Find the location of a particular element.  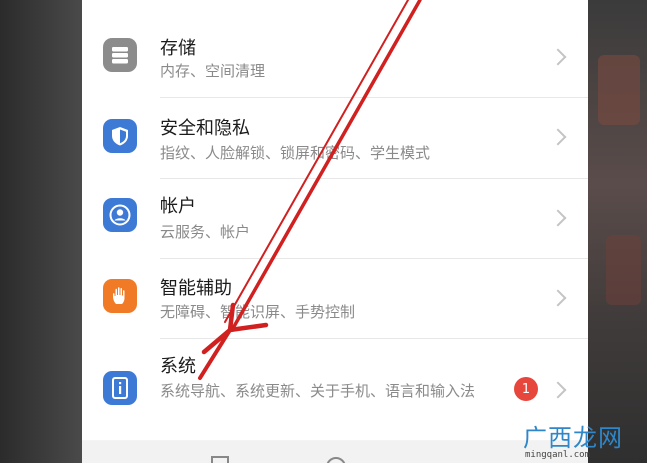

settings-item-account: 帐户 云服务、帐户 is located at coordinates (335, 218).